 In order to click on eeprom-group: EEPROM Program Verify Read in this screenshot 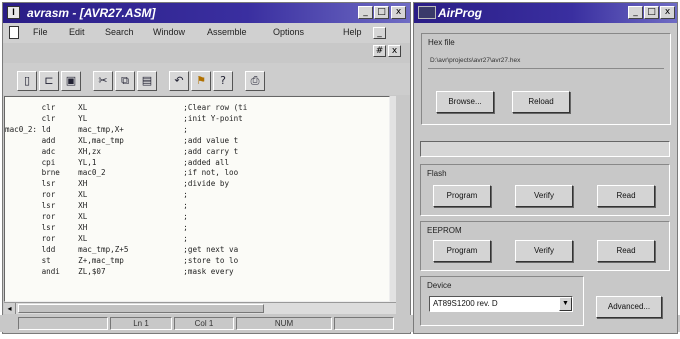, I will do `click(545, 246)`.